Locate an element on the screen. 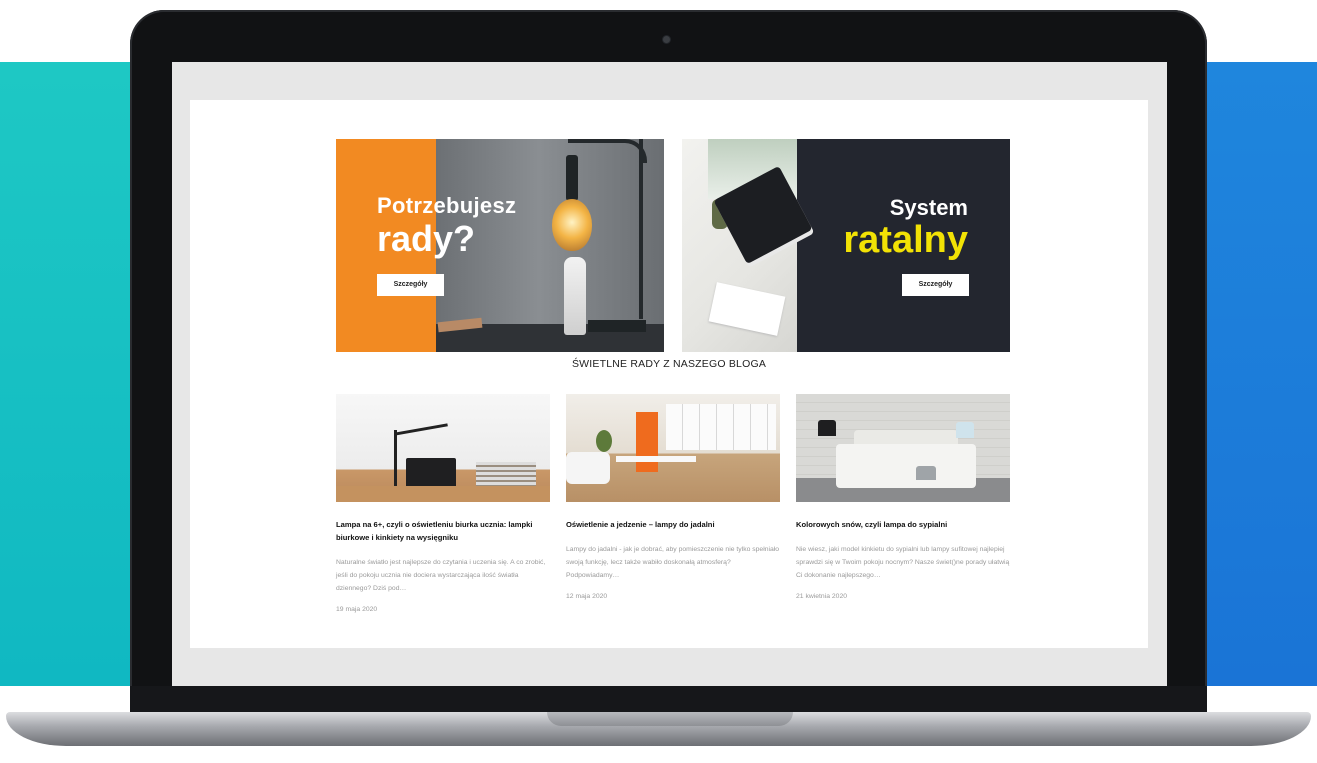 The height and width of the screenshot is (763, 1317). lamp-socket-image is located at coordinates (572, 178).